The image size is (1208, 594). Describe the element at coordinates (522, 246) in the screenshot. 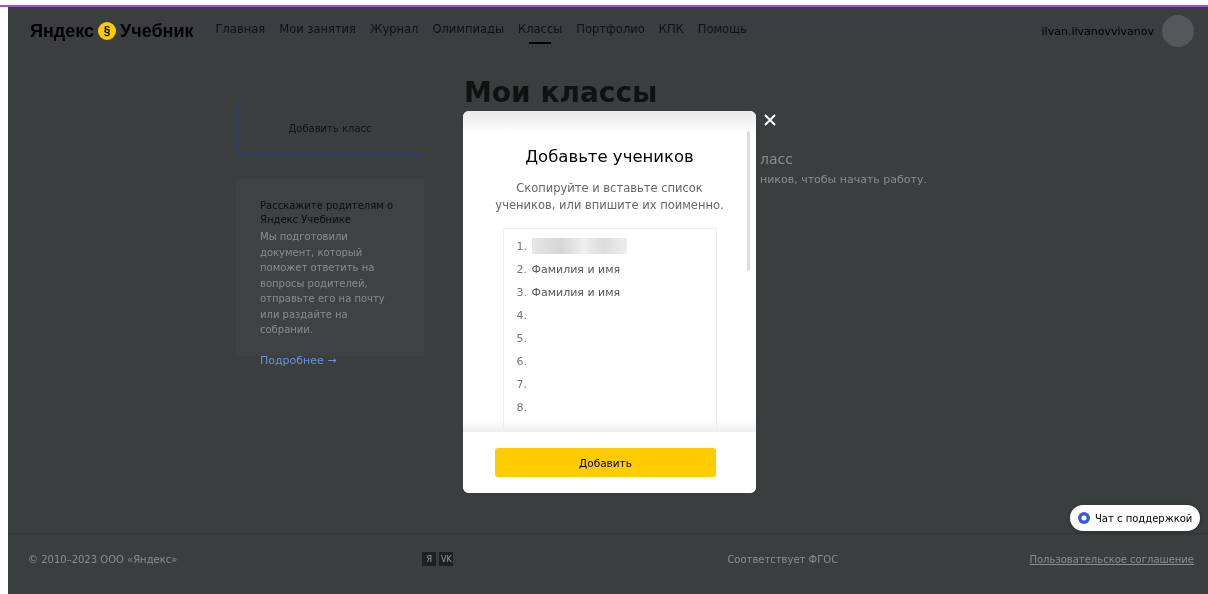

I see `list-number: 1.` at that location.